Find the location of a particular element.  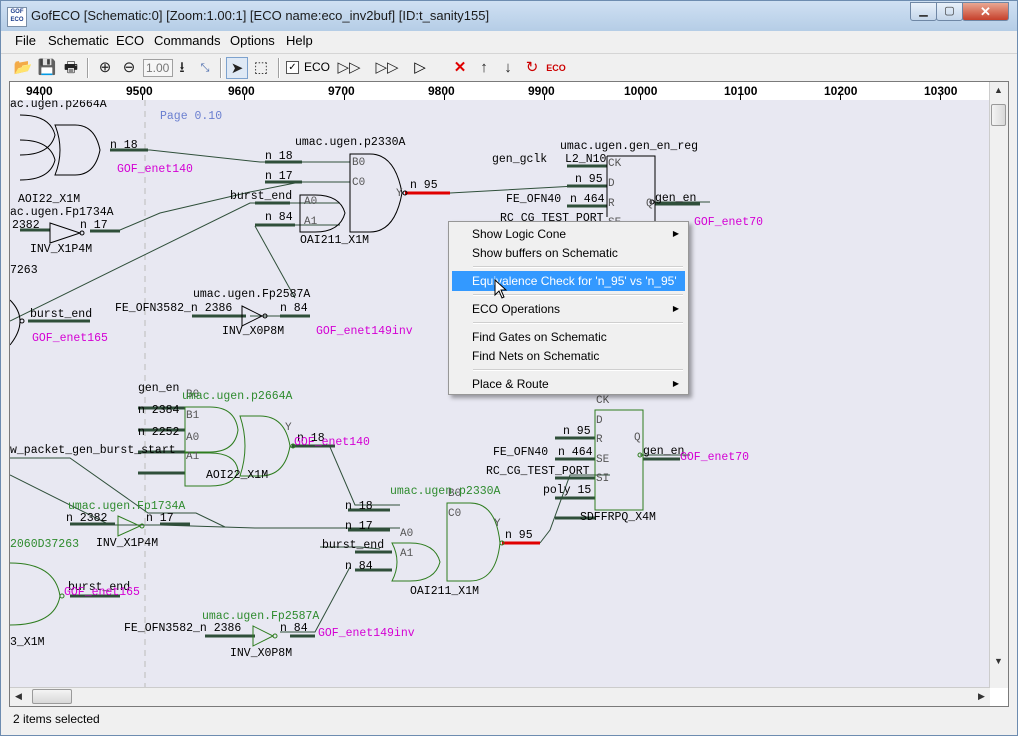

open-folder-icon: 📂 is located at coordinates (23, 68).